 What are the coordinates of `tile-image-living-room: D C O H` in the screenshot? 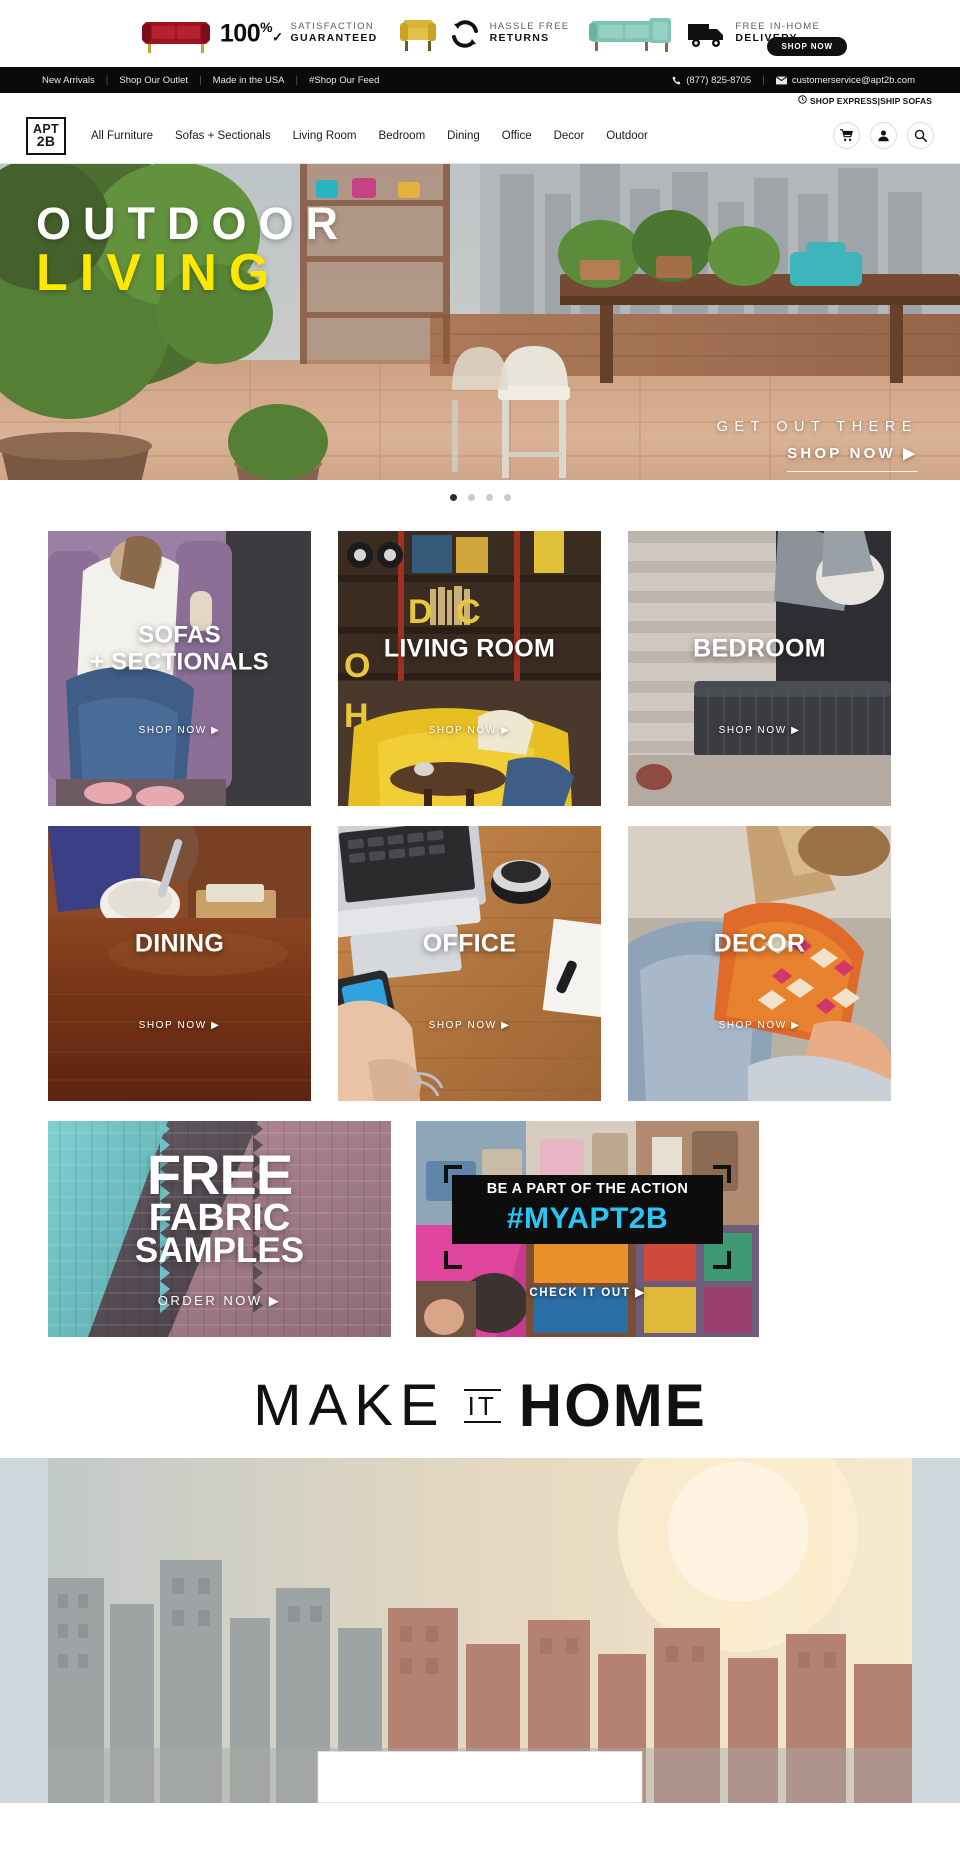 It's located at (469, 668).